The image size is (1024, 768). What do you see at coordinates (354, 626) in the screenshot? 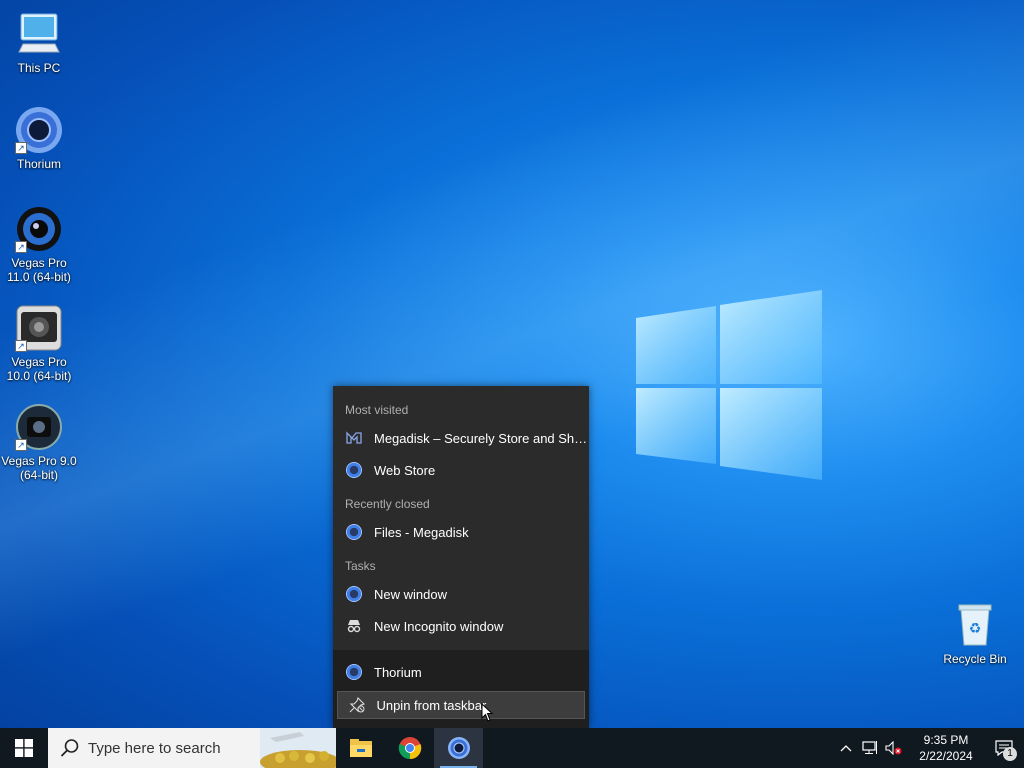
I see `incognito-icon` at bounding box center [354, 626].